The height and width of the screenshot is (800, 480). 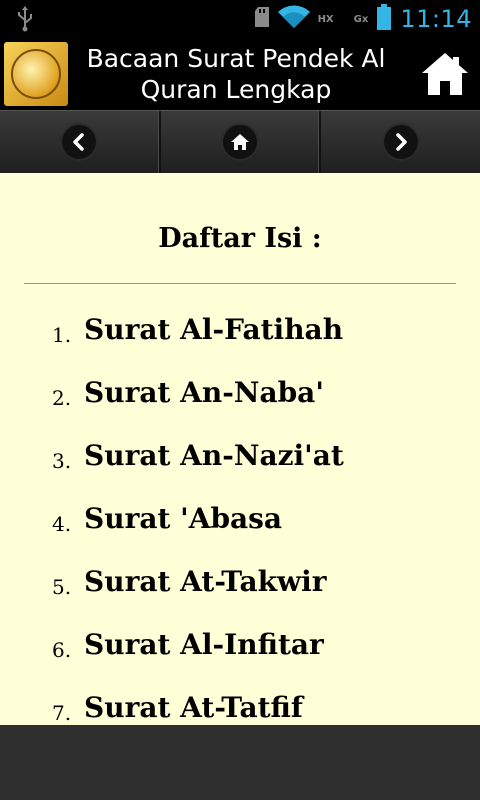 What do you see at coordinates (436, 19) in the screenshot?
I see `clock: 11:14` at bounding box center [436, 19].